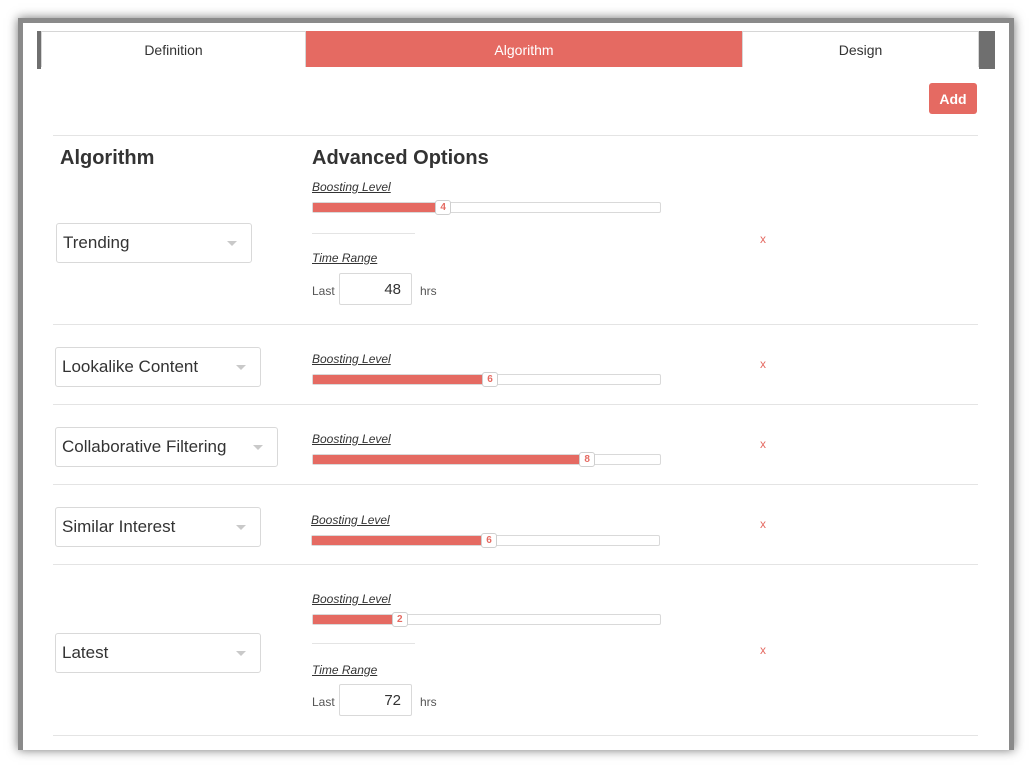 The image size is (1033, 768). What do you see at coordinates (524, 49) in the screenshot?
I see `tab-algorithm: Algorithm` at bounding box center [524, 49].